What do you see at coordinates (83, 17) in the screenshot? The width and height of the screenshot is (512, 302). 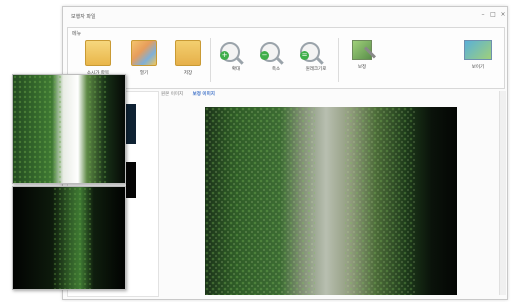 I see `window-title: 보행자 파일` at bounding box center [83, 17].